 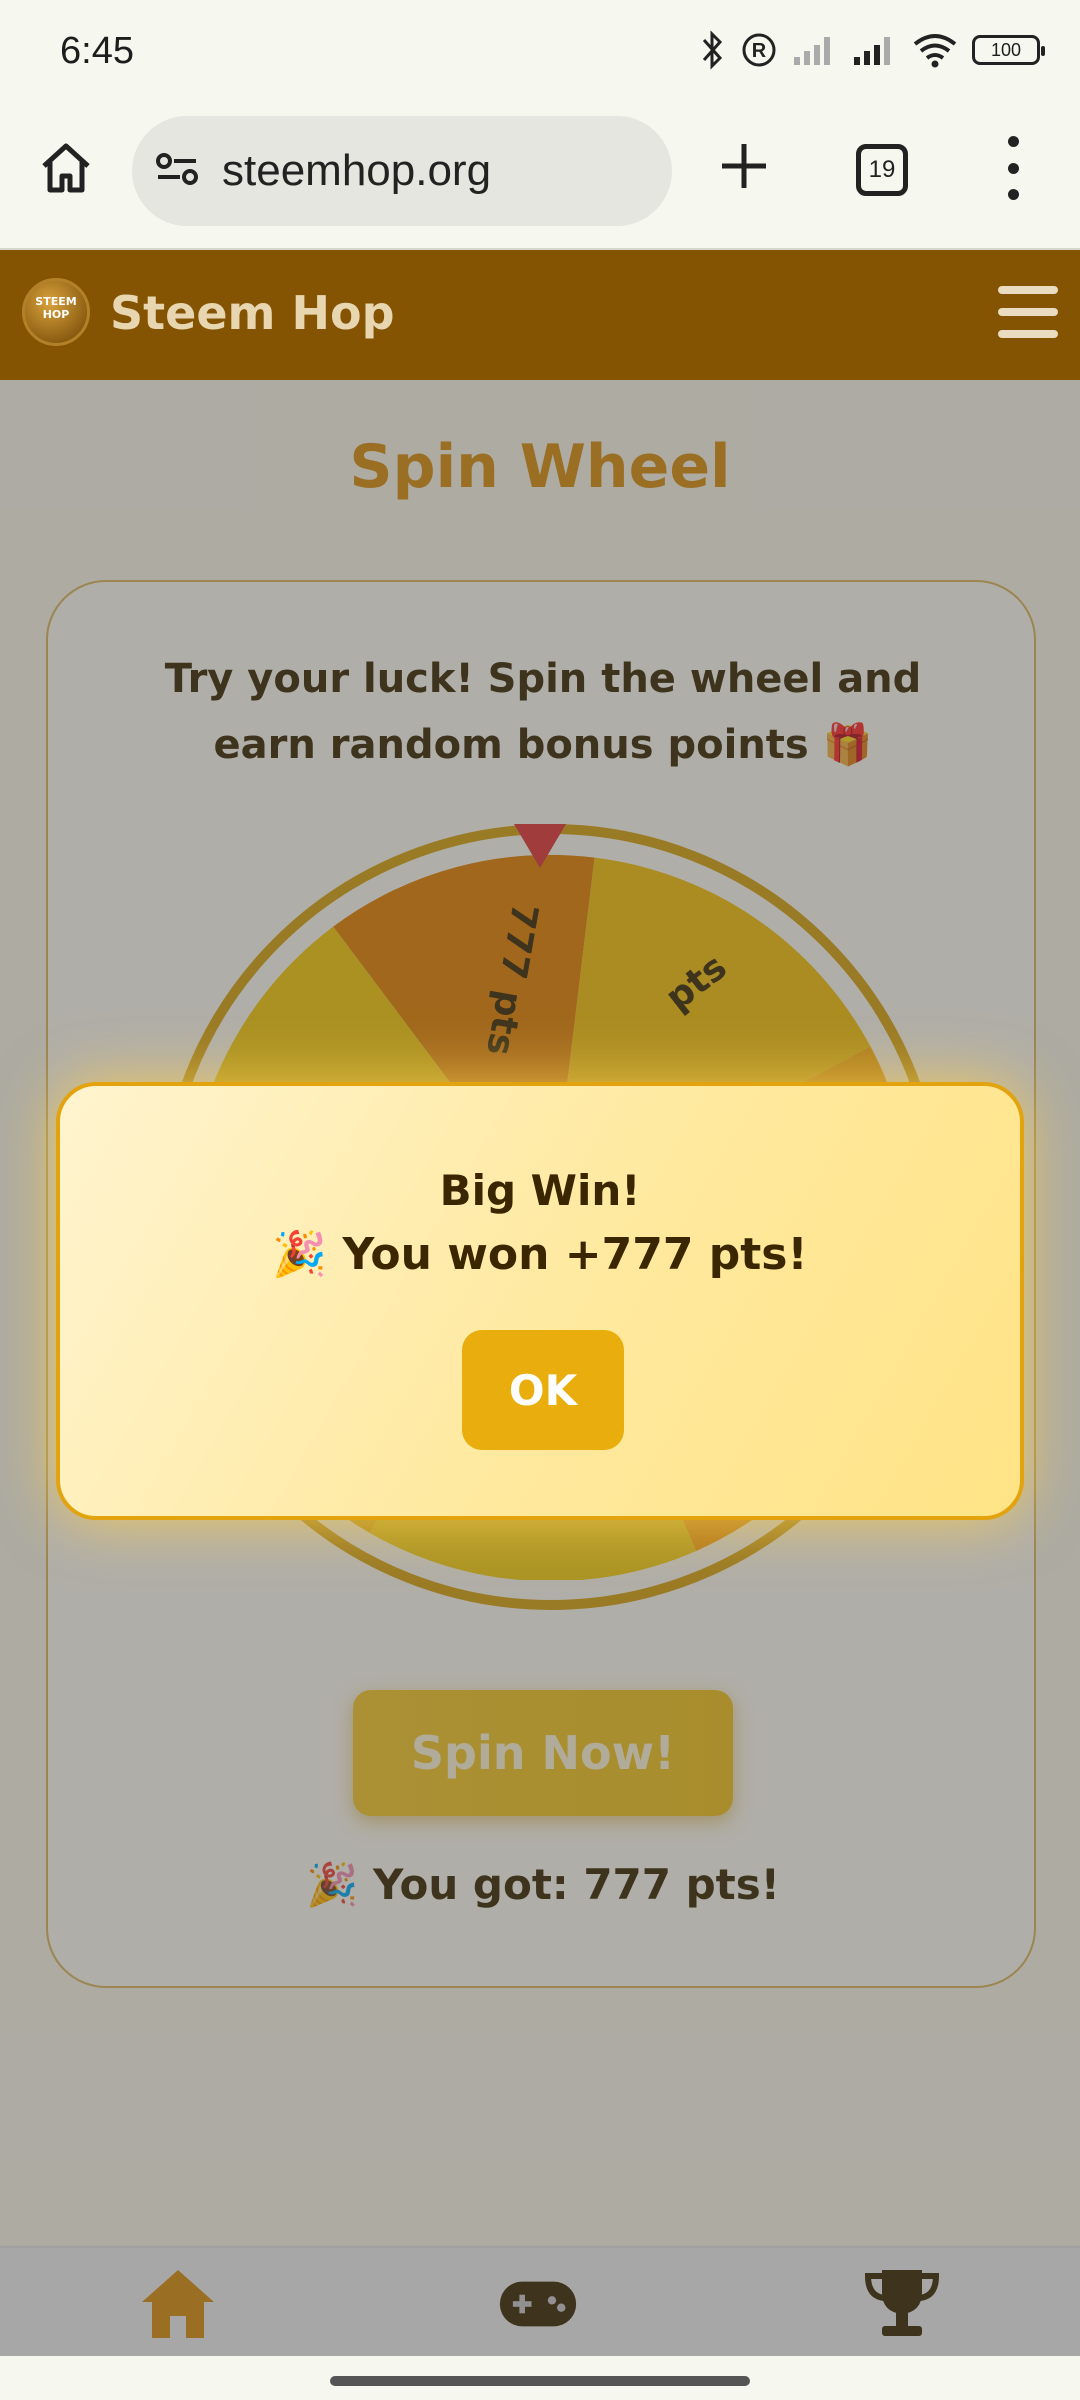 What do you see at coordinates (540, 1254) in the screenshot?
I see `modal-message: 🎉 You won +777 pts!` at bounding box center [540, 1254].